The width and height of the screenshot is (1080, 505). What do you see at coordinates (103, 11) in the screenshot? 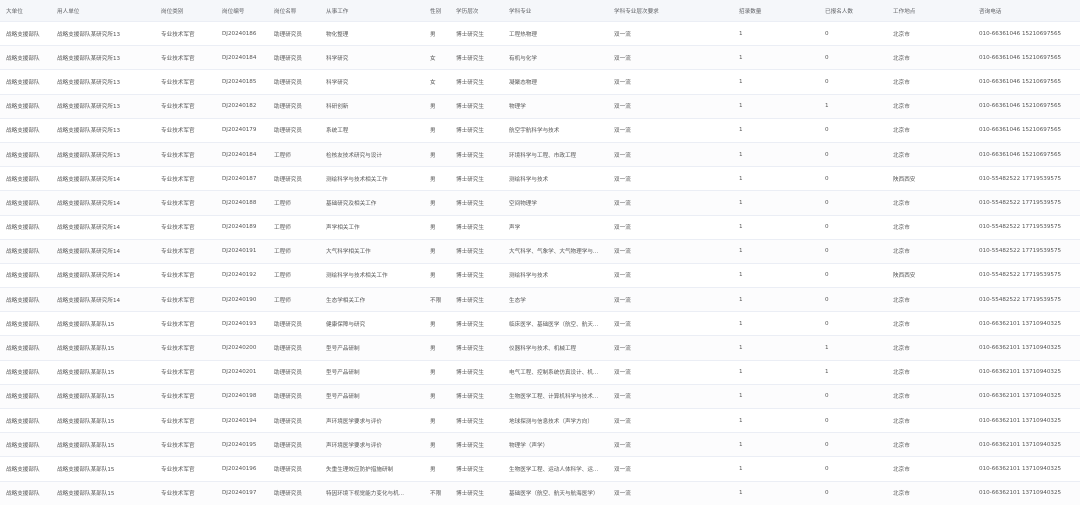
I see `column-header: 用人单位` at bounding box center [103, 11].